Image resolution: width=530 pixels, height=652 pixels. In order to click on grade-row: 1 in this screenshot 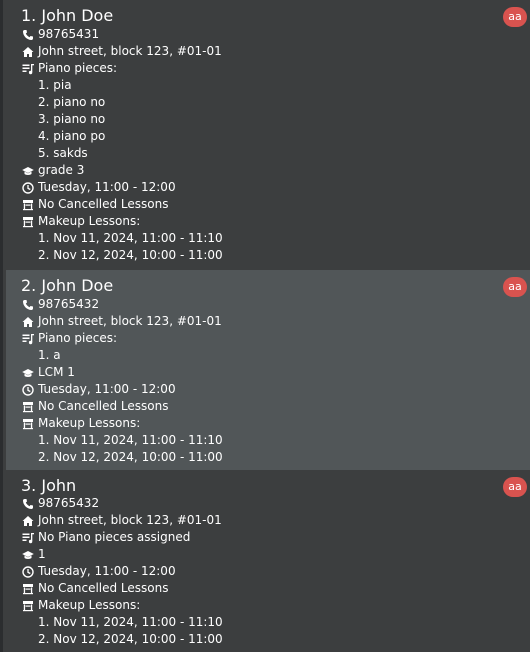, I will do `click(33, 554)`.